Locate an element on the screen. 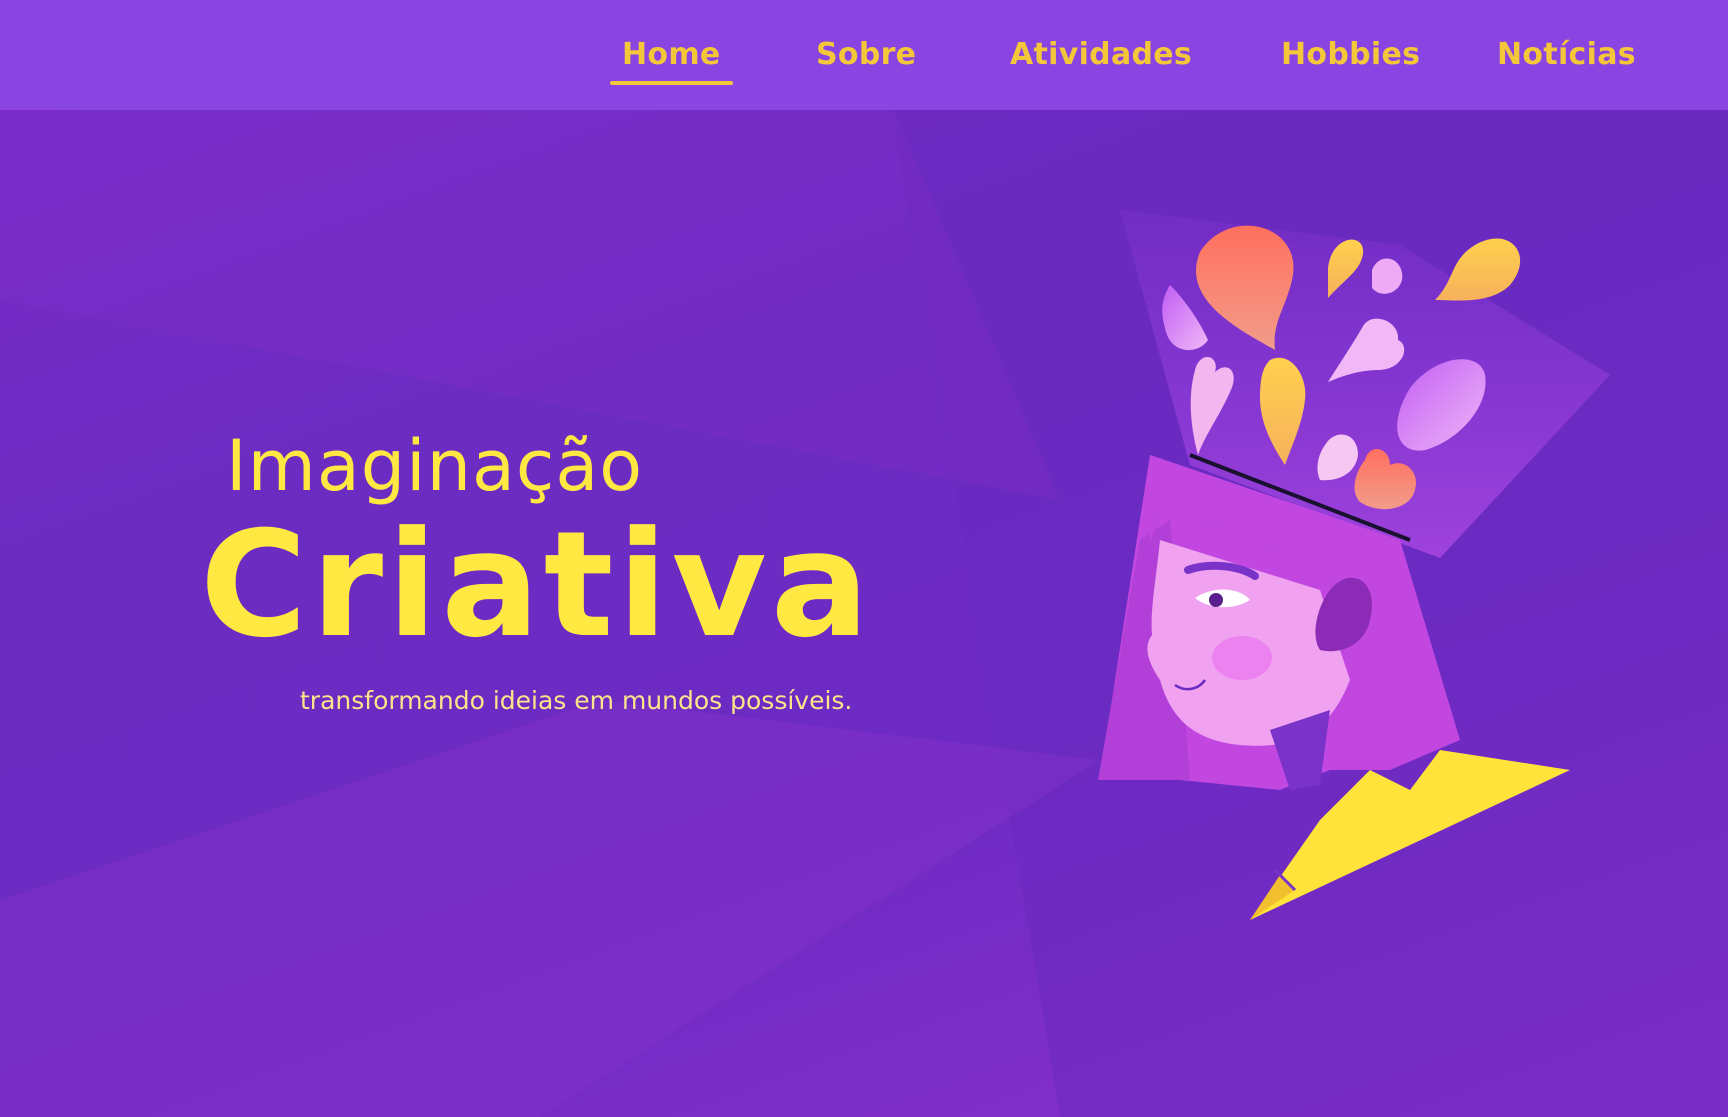 Image resolution: width=1728 pixels, height=1117 pixels. nav-noticias-link: Notícias is located at coordinates (1566, 55).